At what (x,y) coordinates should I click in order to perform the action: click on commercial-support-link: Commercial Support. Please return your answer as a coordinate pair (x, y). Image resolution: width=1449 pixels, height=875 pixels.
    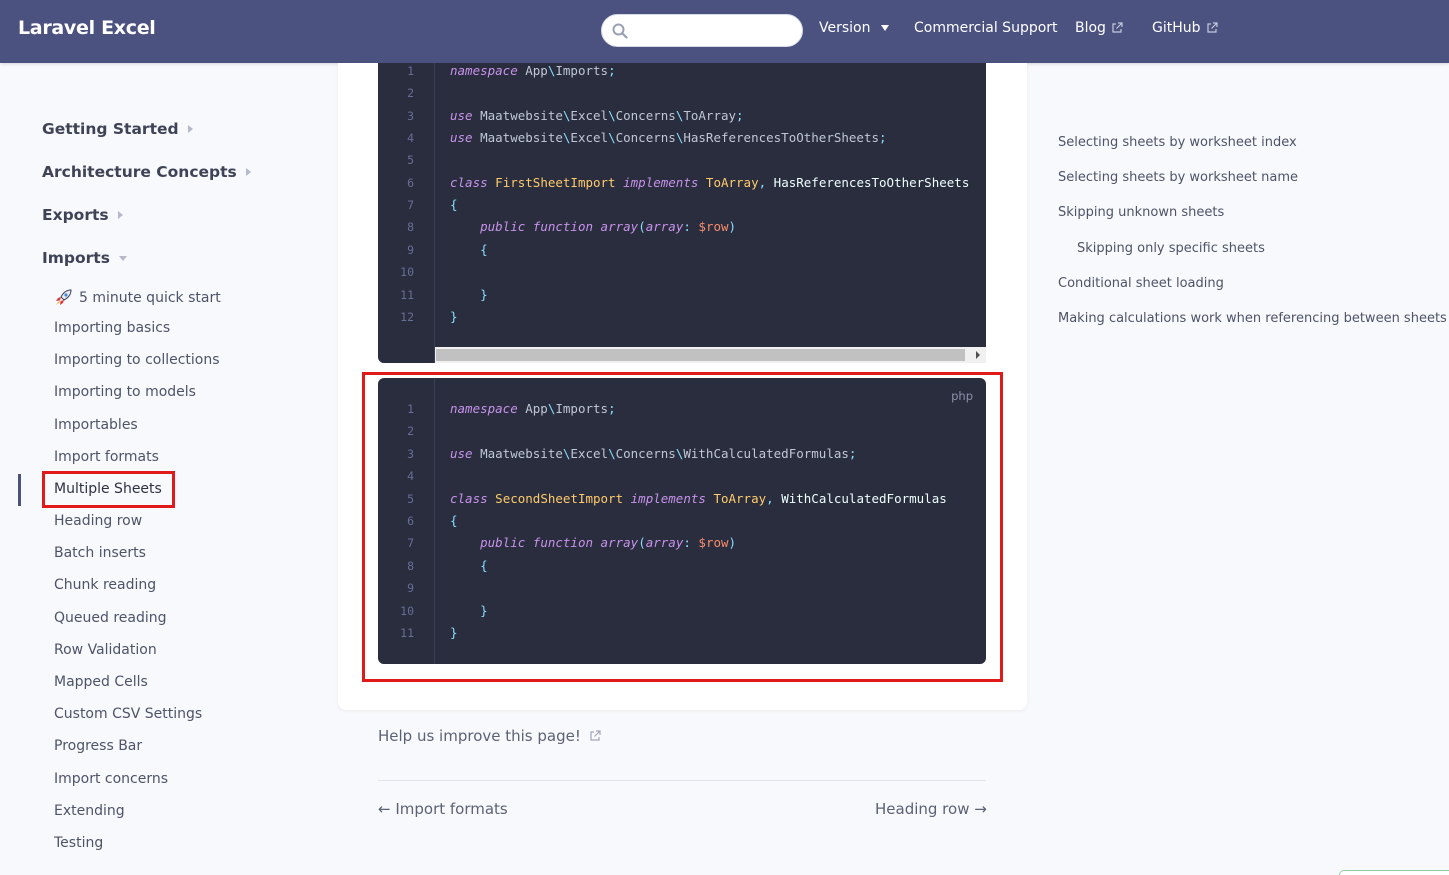
    Looking at the image, I should click on (986, 28).